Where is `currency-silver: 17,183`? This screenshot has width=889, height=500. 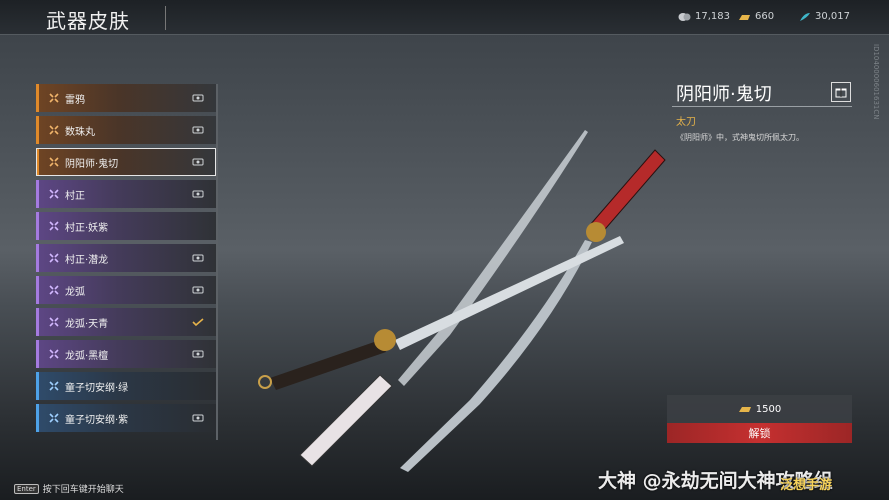 currency-silver: 17,183 is located at coordinates (704, 16).